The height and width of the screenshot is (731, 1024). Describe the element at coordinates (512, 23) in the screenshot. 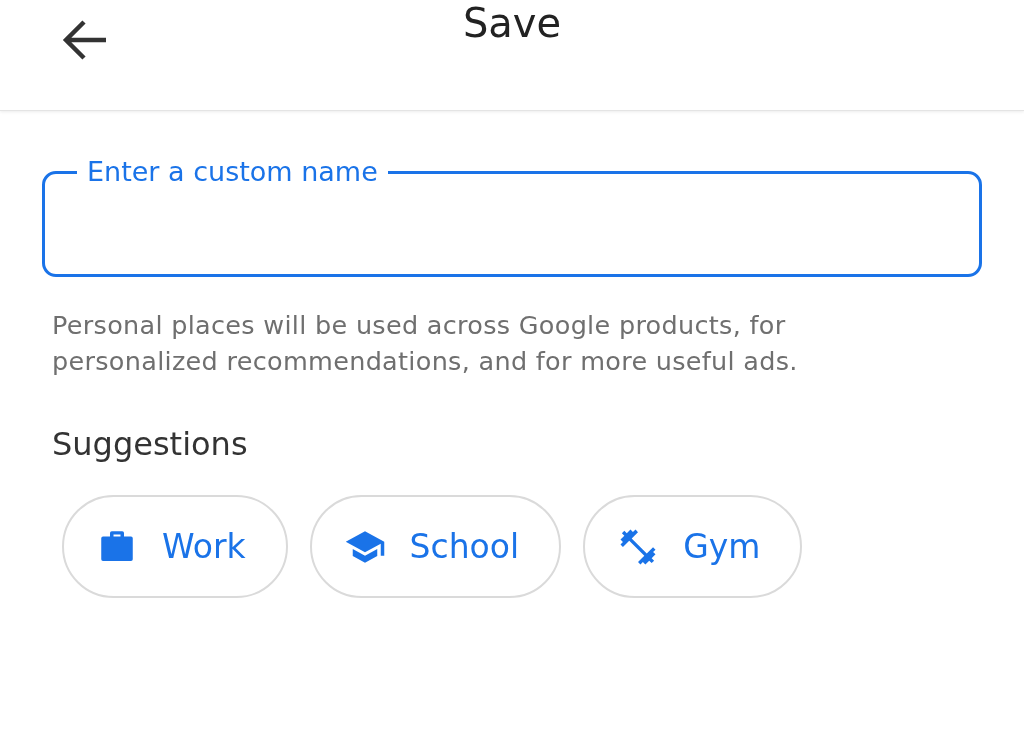

I see `page-title: Save` at that location.